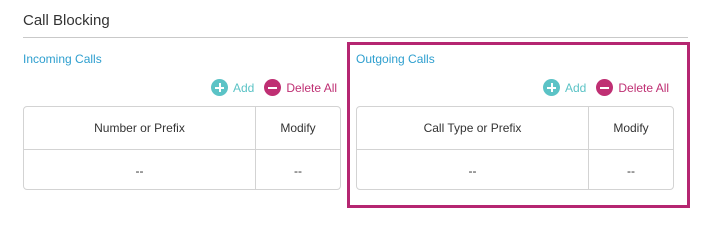  I want to click on outgoing-add-label: Add, so click(576, 87).